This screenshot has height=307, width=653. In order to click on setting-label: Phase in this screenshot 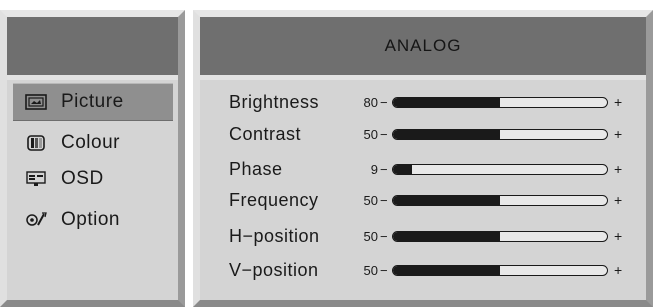, I will do `click(256, 168)`.